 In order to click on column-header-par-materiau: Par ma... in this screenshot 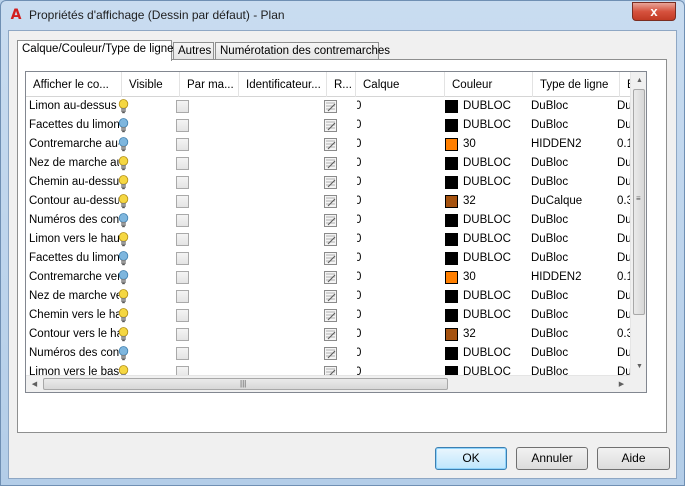, I will do `click(209, 84)`.